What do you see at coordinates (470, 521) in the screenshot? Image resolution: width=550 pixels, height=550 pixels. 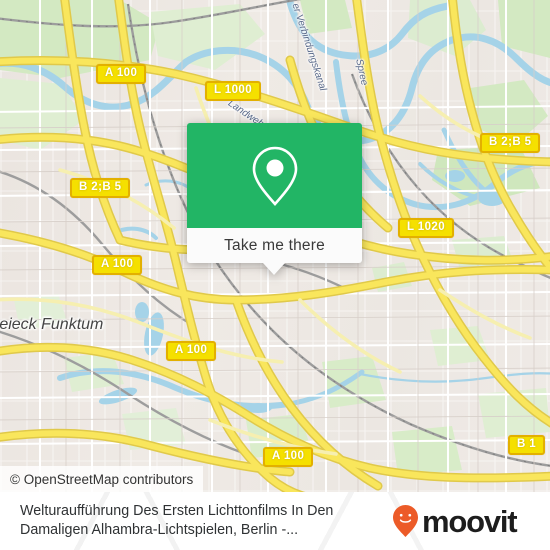 I see `moovit-wordmark: moovit` at bounding box center [470, 521].